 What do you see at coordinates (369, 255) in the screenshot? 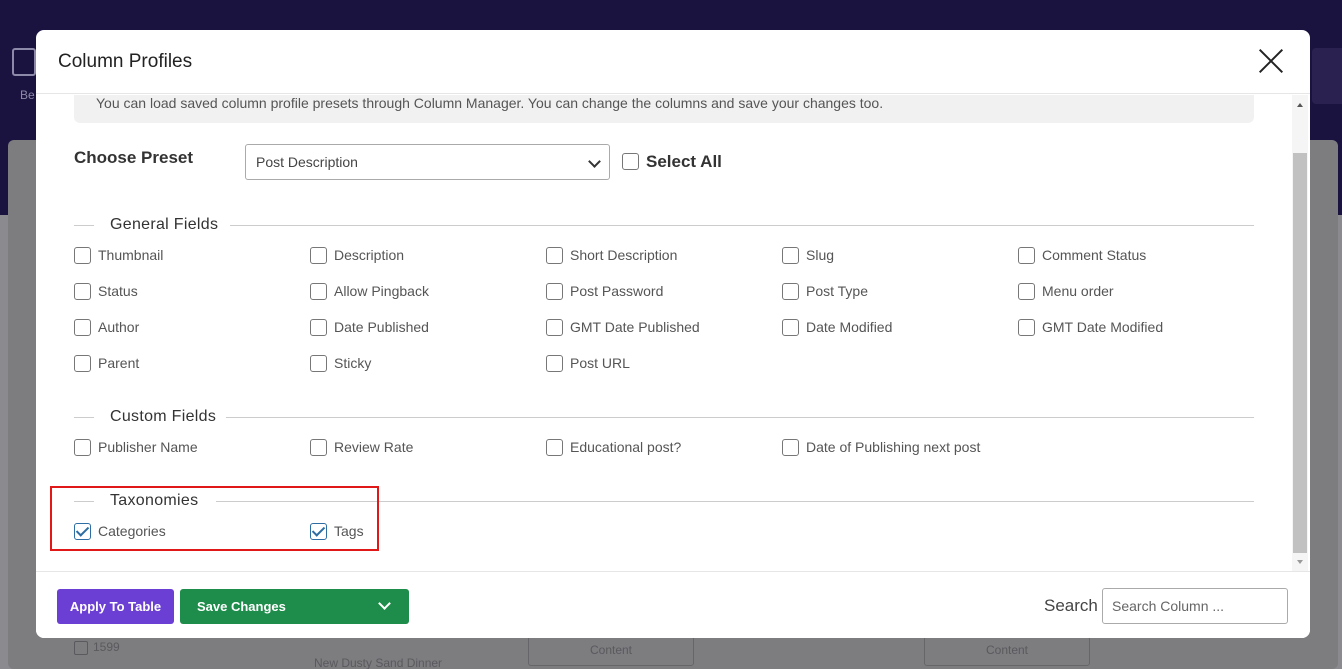
I see `field-label: Description` at bounding box center [369, 255].